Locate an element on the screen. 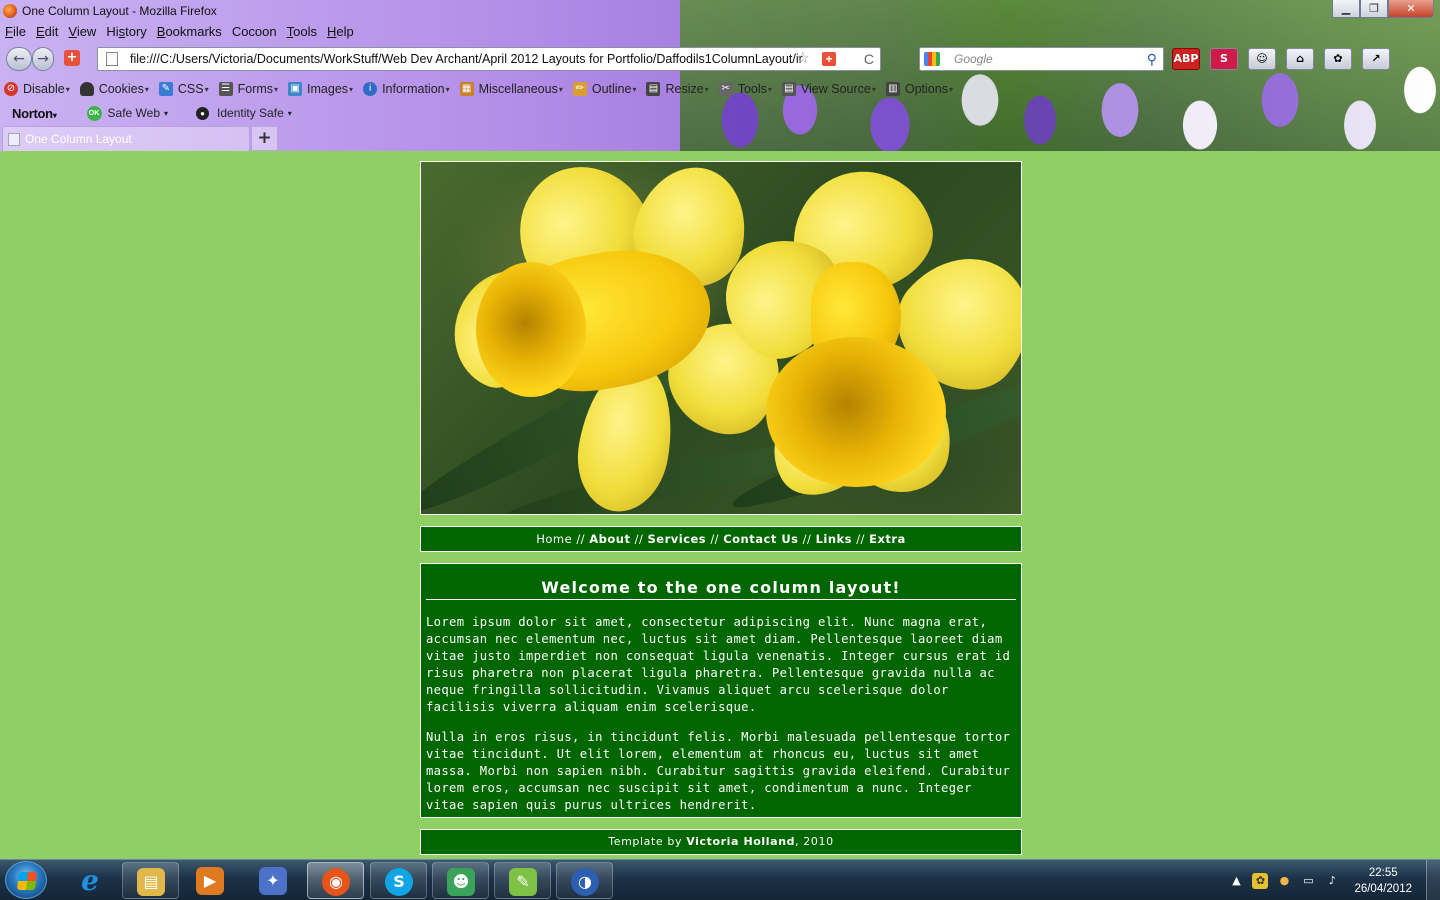  menu-edit: Edit is located at coordinates (47, 32).